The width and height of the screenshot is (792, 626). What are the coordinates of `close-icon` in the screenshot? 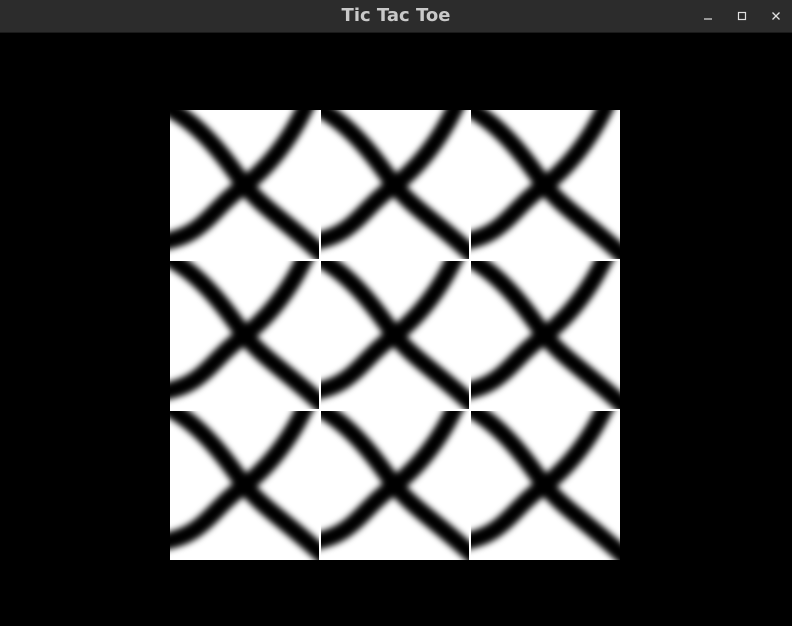 It's located at (776, 16).